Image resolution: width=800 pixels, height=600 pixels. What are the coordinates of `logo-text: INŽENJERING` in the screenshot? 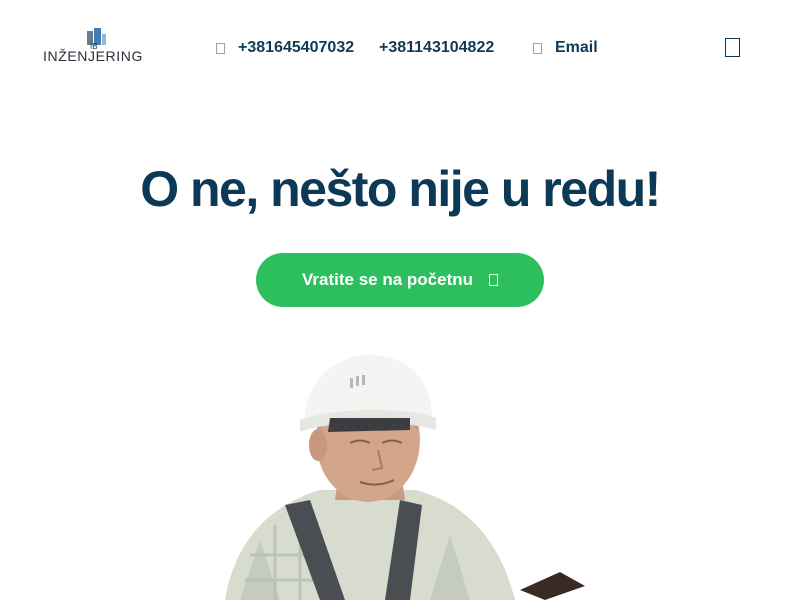 It's located at (93, 56).